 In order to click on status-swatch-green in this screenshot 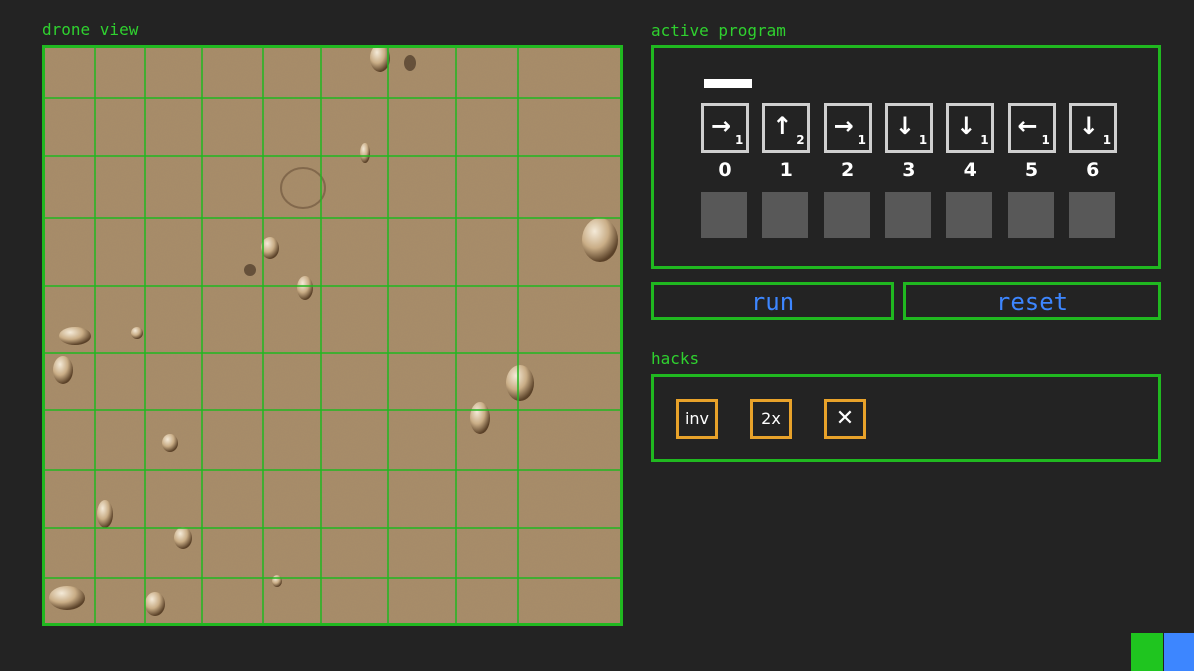, I will do `click(1147, 652)`.